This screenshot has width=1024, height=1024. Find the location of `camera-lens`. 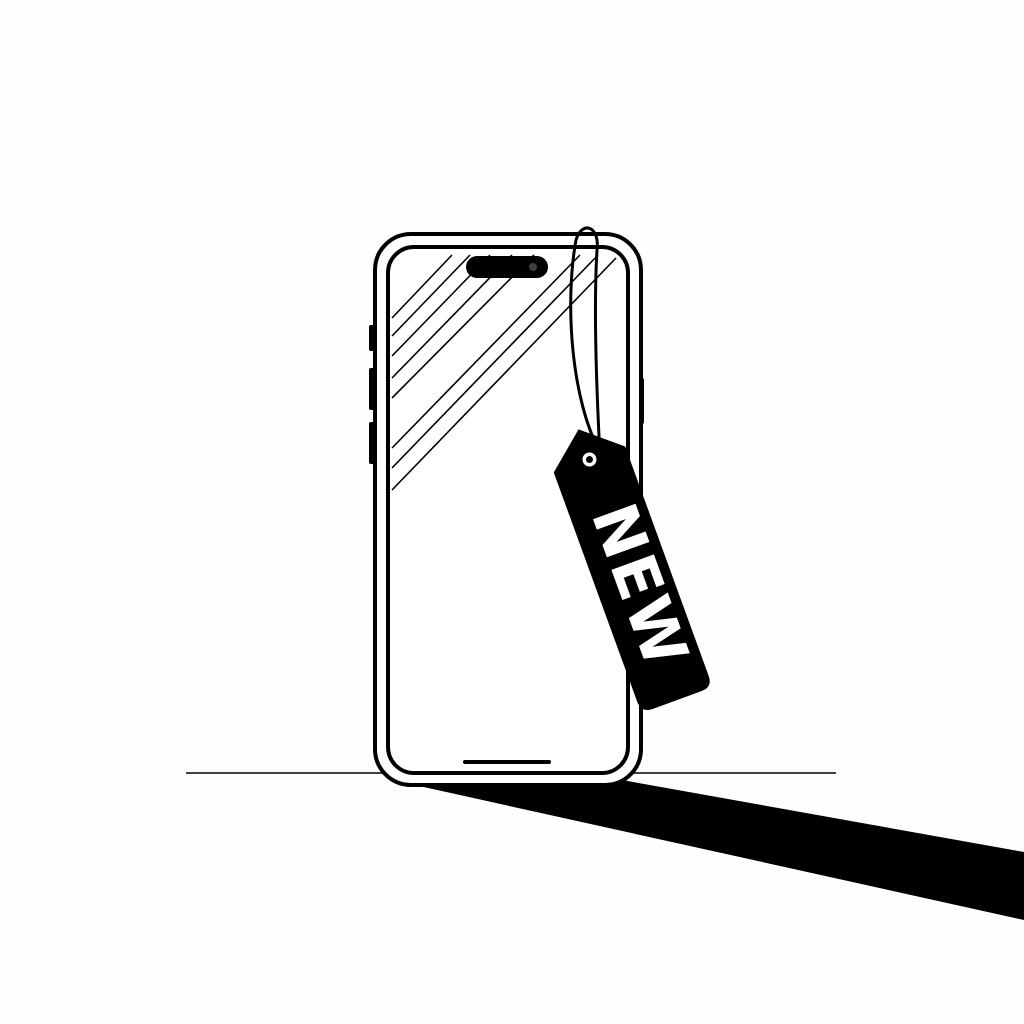

camera-lens is located at coordinates (533, 267).